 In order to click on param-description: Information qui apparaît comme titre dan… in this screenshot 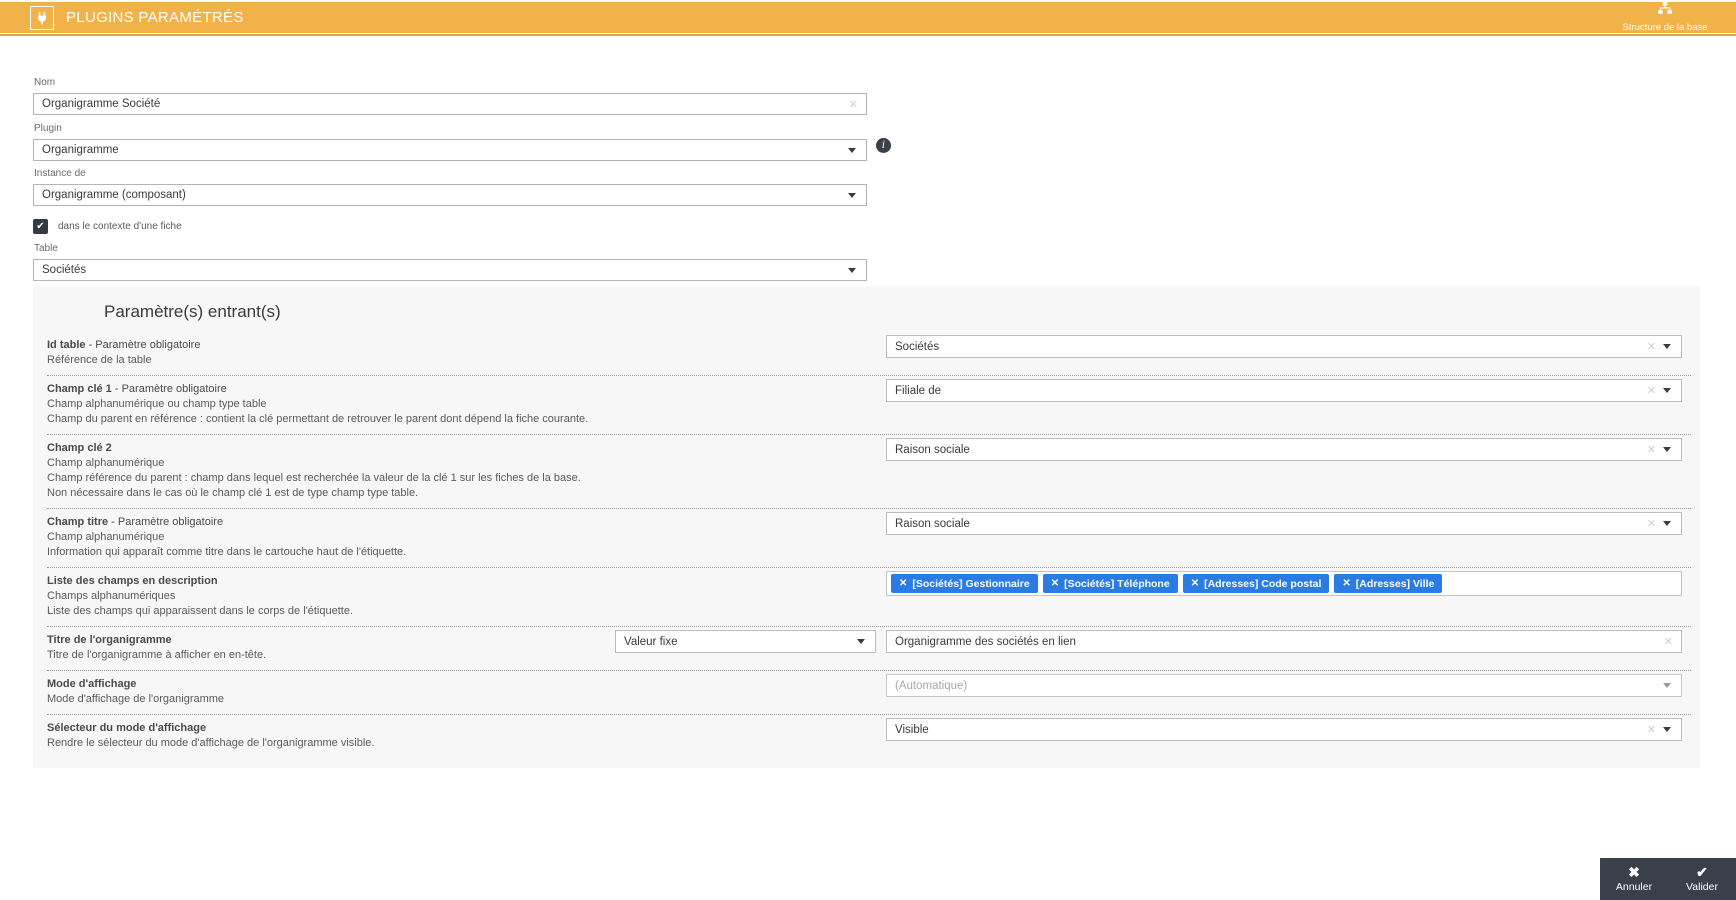, I will do `click(227, 552)`.